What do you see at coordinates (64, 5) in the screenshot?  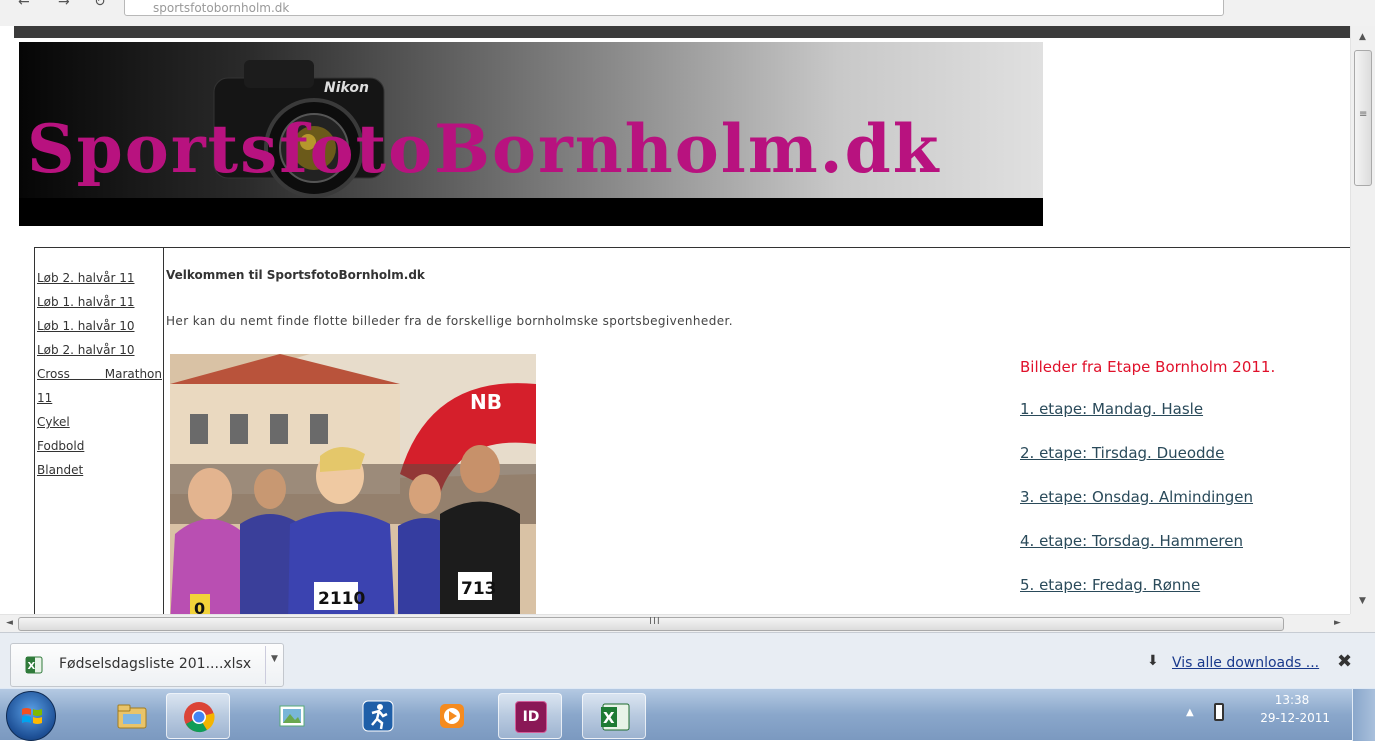 I see `forward-arrow-icon: →` at bounding box center [64, 5].